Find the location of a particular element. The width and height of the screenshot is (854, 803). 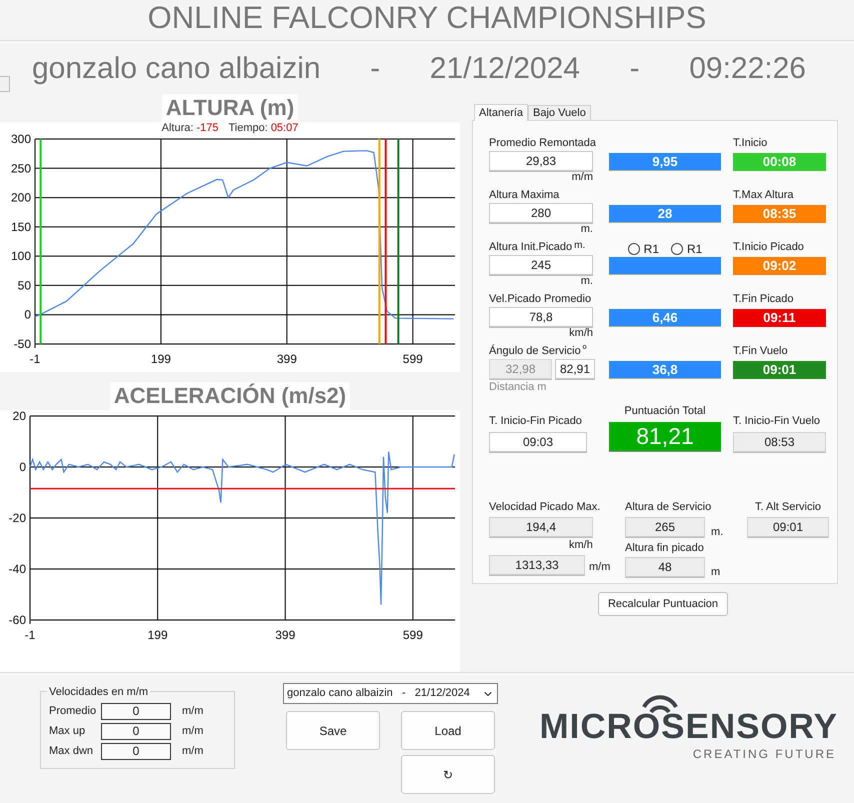

logo-tagline: CREATING FUTURE is located at coordinates (764, 754).